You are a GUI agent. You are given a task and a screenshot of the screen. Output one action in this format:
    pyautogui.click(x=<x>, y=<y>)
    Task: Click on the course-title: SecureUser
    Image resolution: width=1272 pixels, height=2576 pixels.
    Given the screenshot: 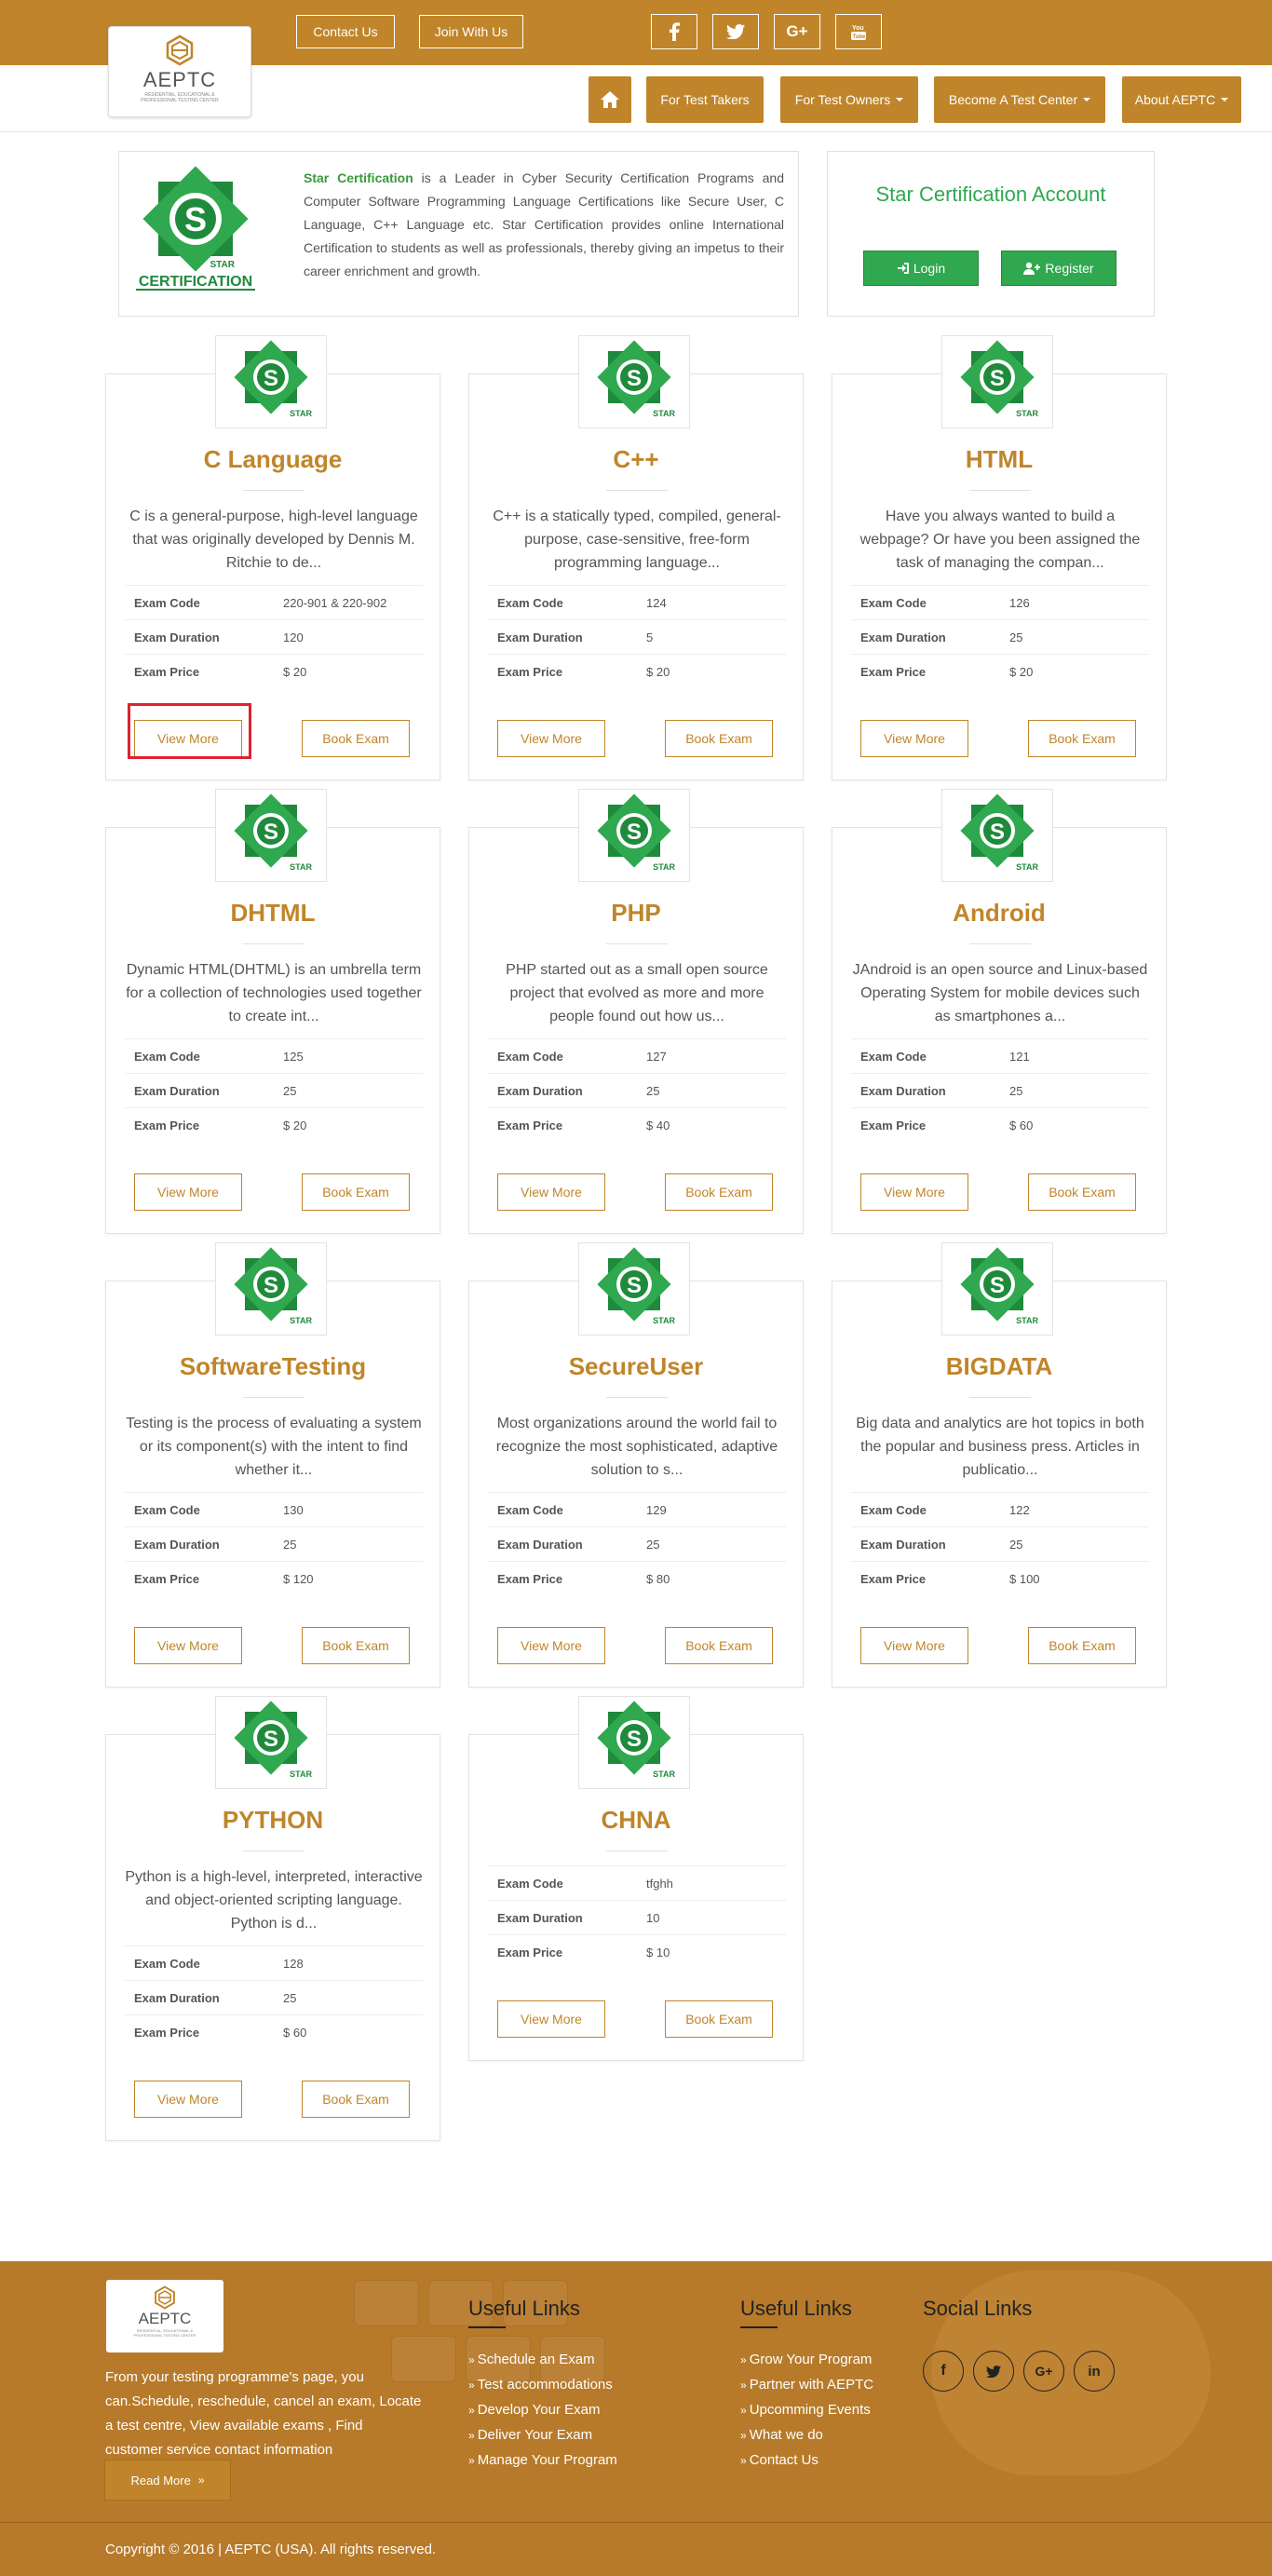 What is the action you would take?
    pyautogui.click(x=636, y=1366)
    